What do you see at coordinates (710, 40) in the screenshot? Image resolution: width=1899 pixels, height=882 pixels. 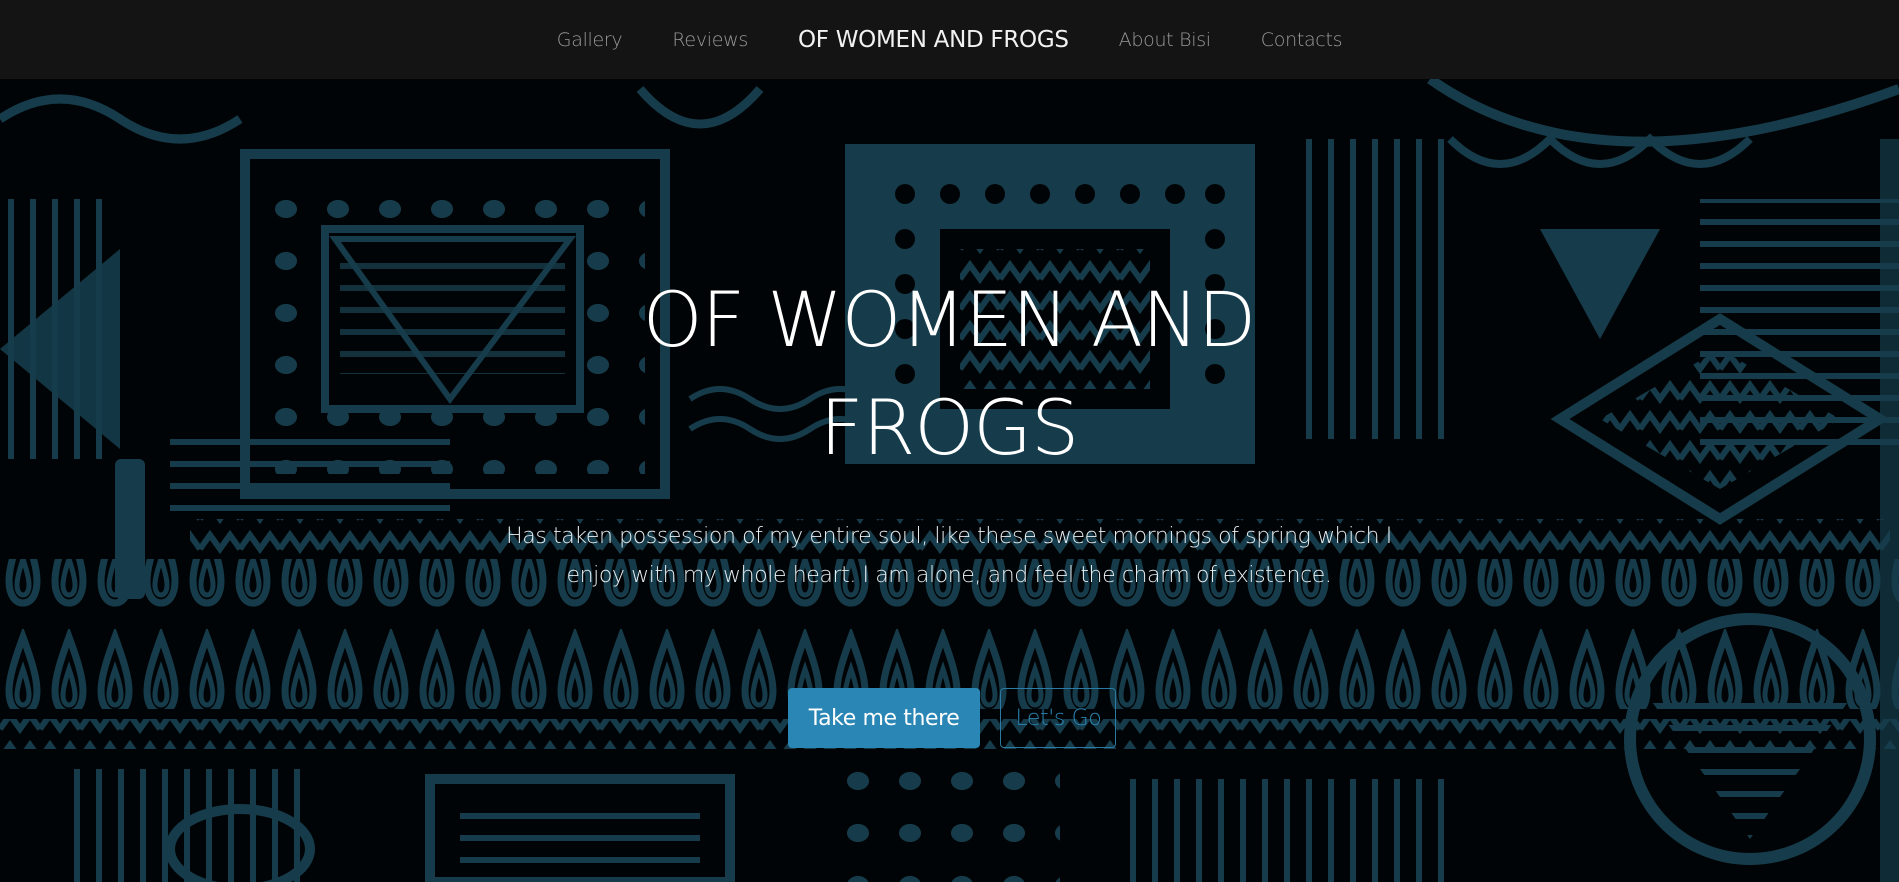 I see `nav-link-reviews: Reviews` at bounding box center [710, 40].